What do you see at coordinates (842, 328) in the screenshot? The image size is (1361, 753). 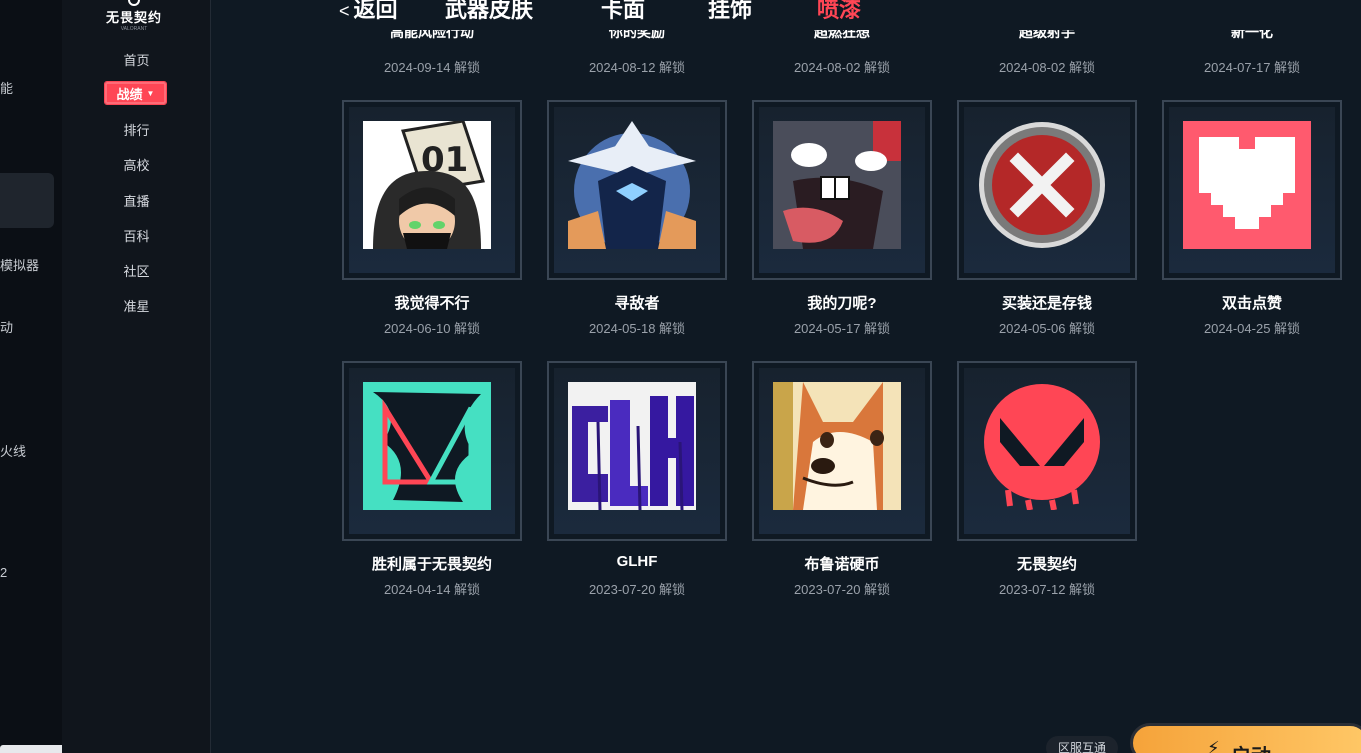 I see `spray-unlock-date: 2024-05-17 解锁` at bounding box center [842, 328].